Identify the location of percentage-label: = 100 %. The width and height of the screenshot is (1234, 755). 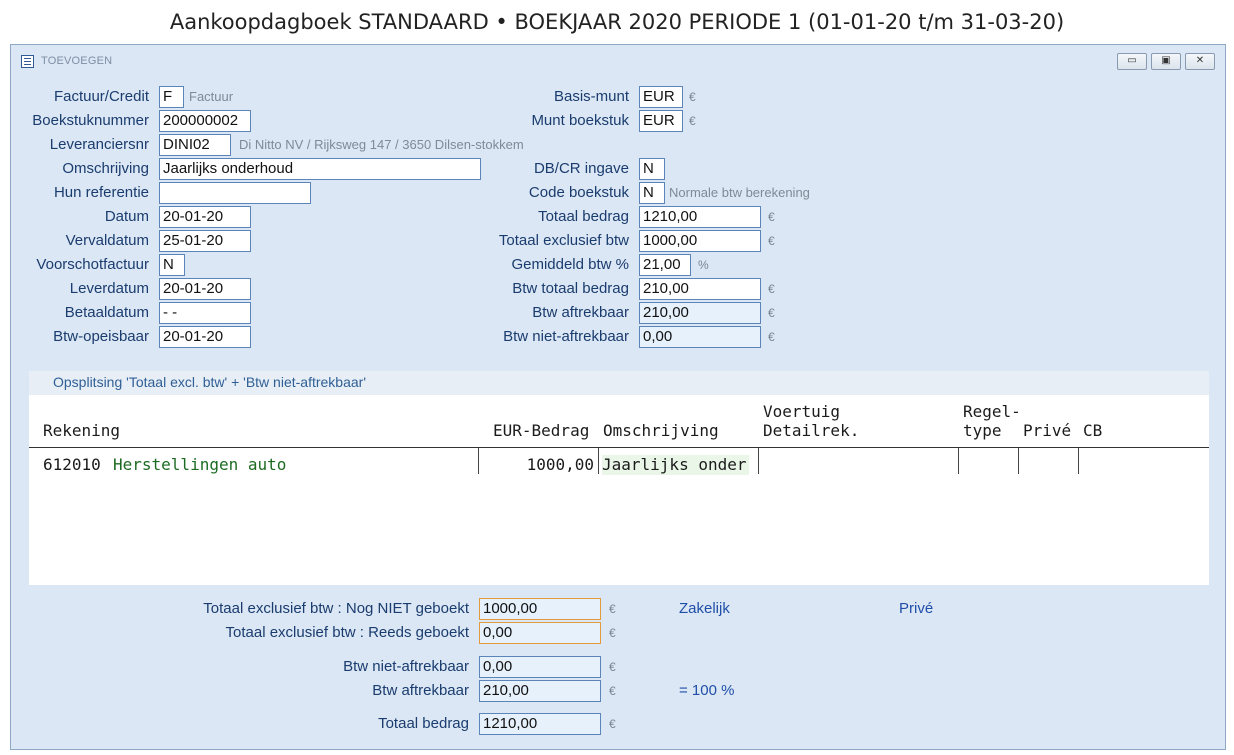
(707, 690).